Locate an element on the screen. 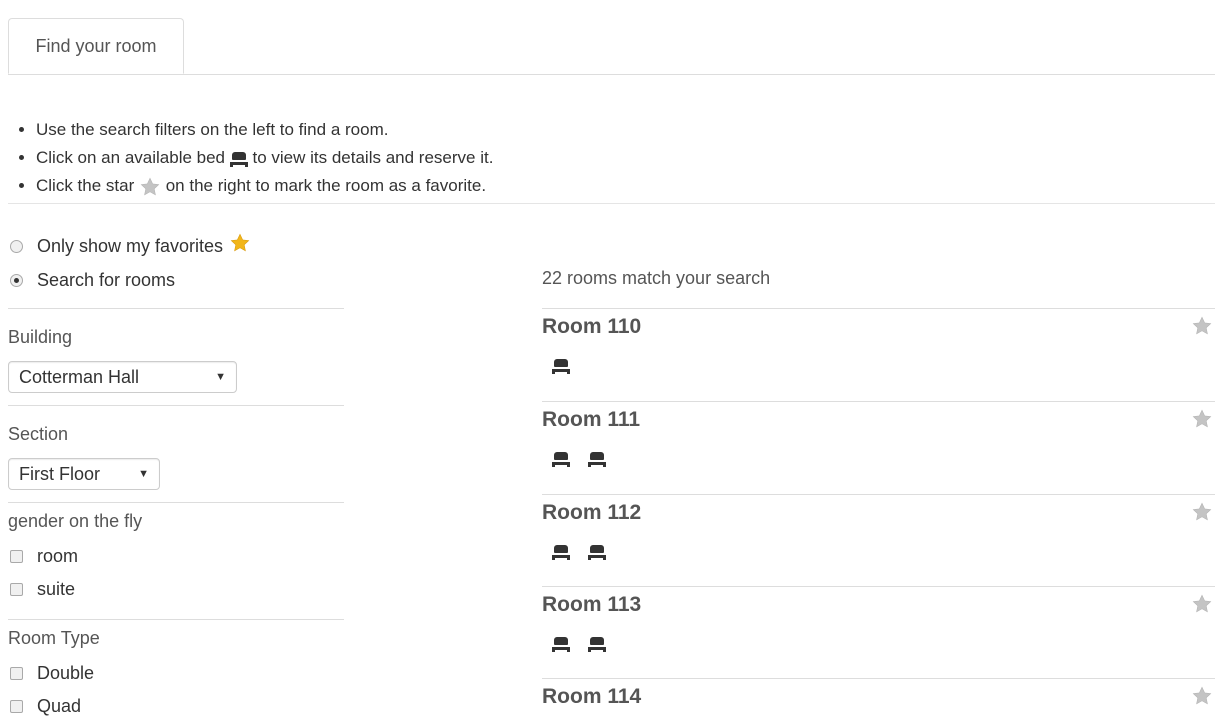 The image size is (1221, 719). room-card: Room 110 is located at coordinates (878, 354).